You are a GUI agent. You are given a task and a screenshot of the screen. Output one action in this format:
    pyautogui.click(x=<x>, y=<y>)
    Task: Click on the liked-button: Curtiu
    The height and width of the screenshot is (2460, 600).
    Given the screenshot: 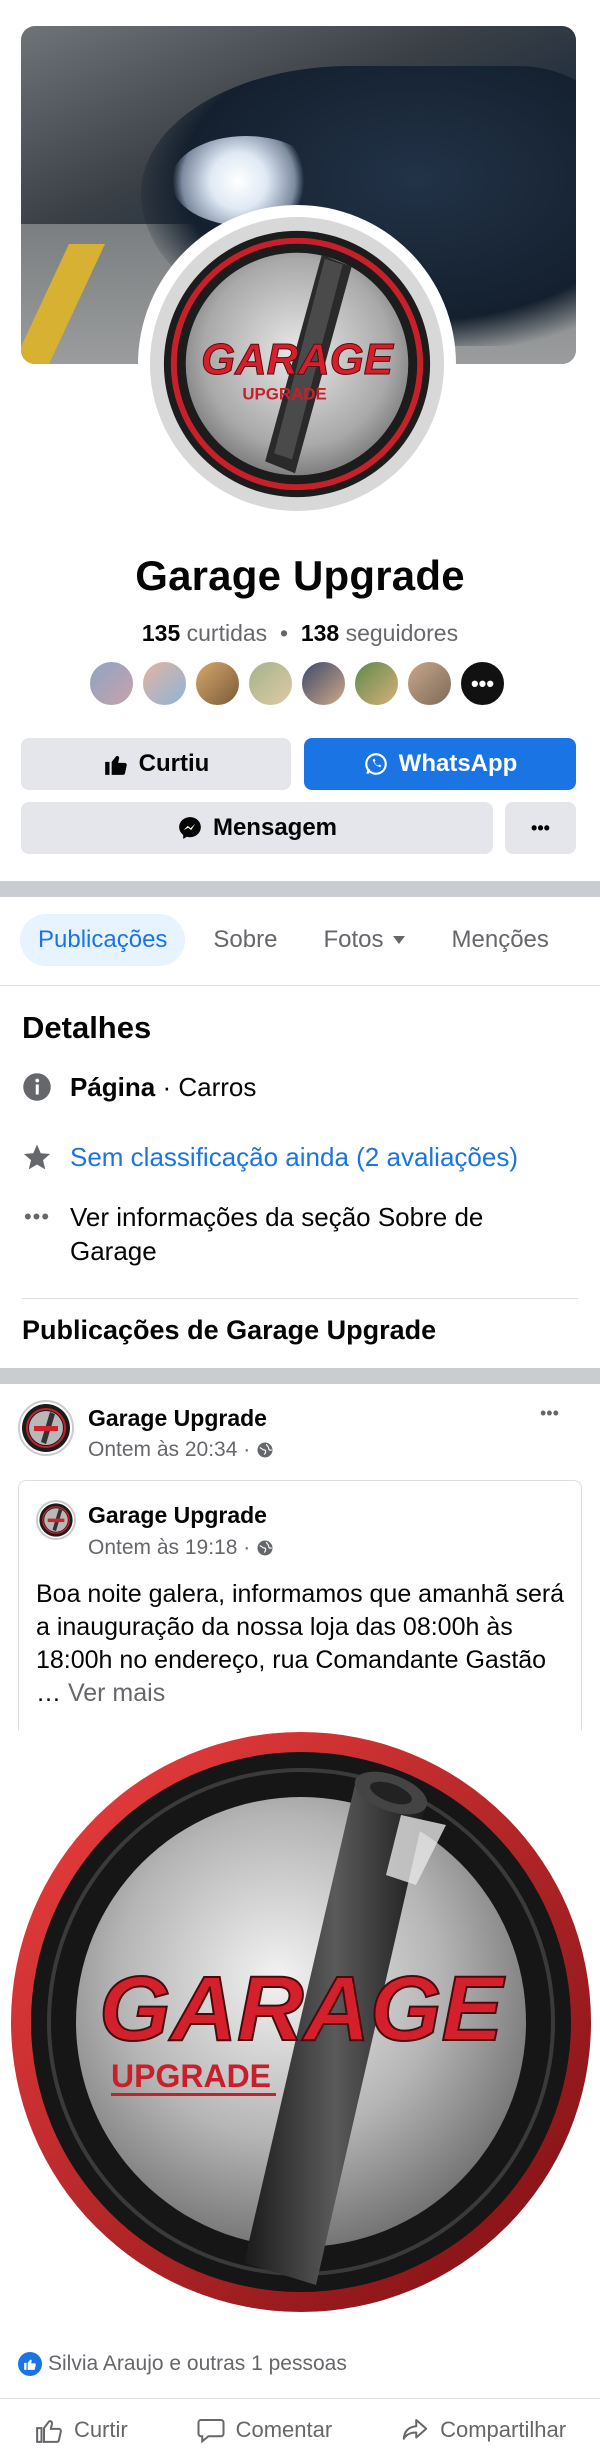 What is the action you would take?
    pyautogui.click(x=156, y=764)
    